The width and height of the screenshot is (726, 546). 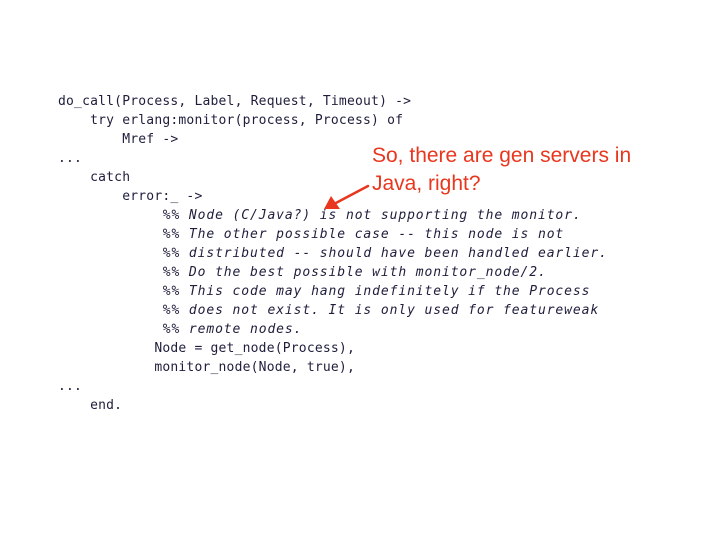 I want to click on code-line-2: try erlang:monitor(process, Process) of, so click(x=231, y=120).